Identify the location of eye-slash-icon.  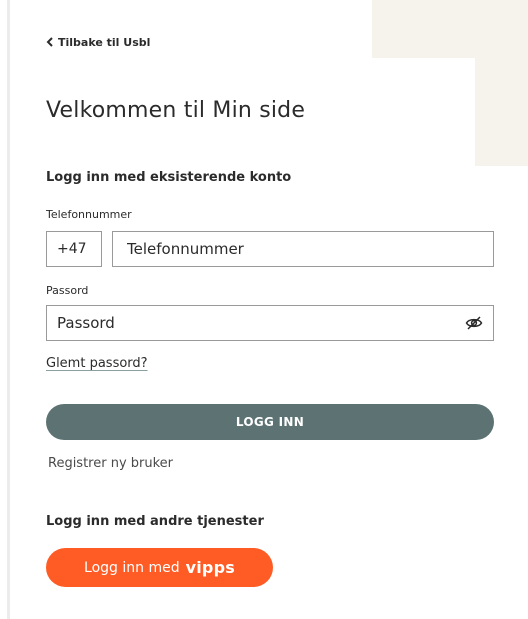
(474, 323).